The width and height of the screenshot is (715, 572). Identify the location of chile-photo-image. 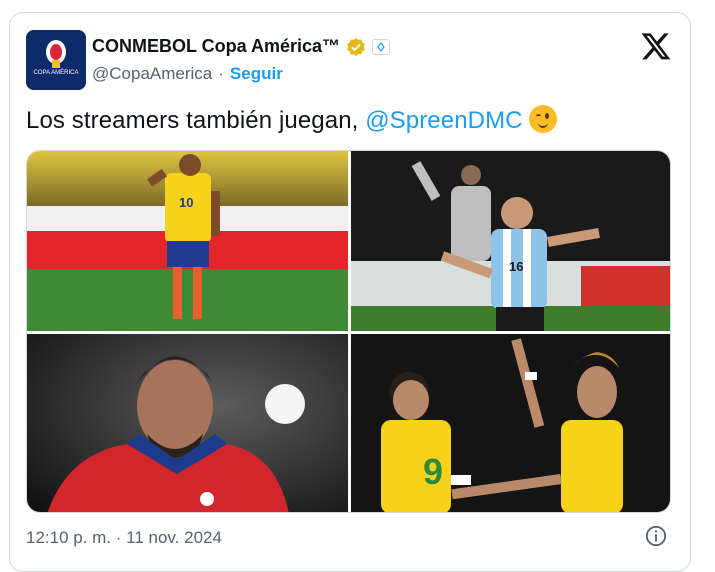
(187, 423).